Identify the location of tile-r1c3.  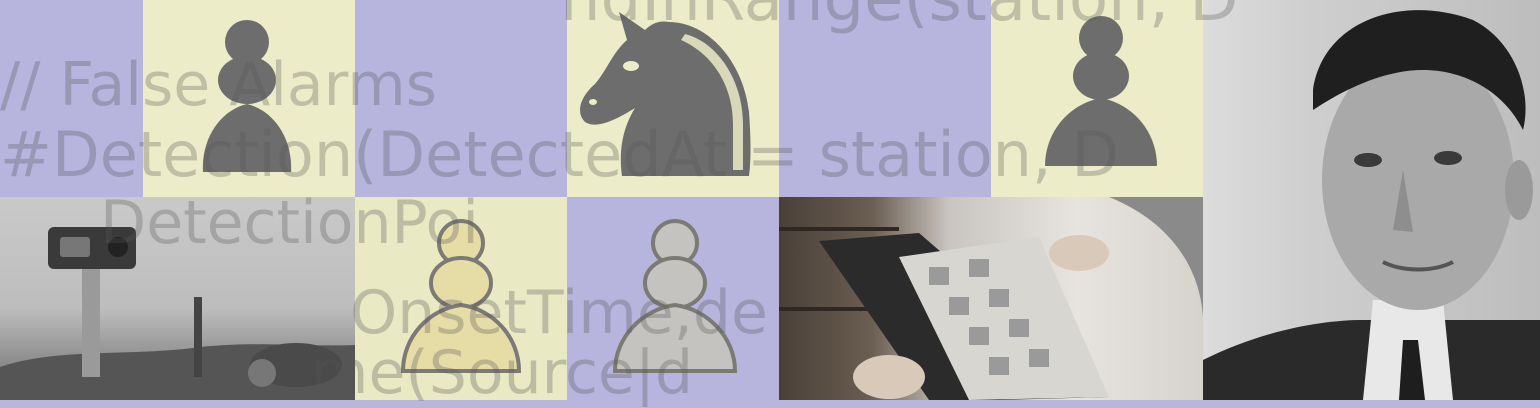
(461, 98).